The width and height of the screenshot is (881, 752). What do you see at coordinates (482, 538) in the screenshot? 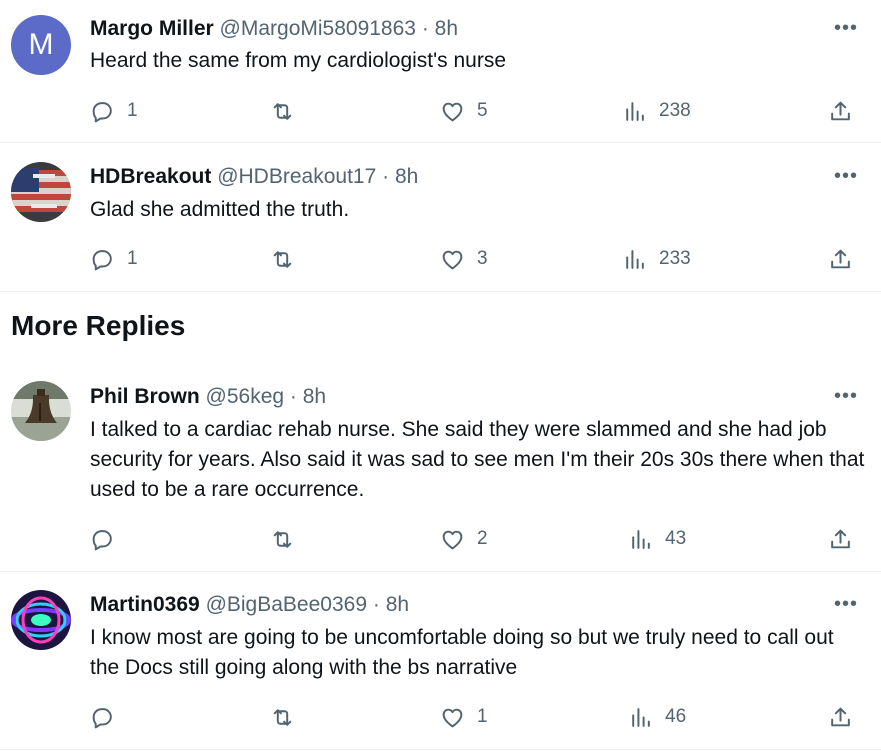
I see `like-count: 2` at bounding box center [482, 538].